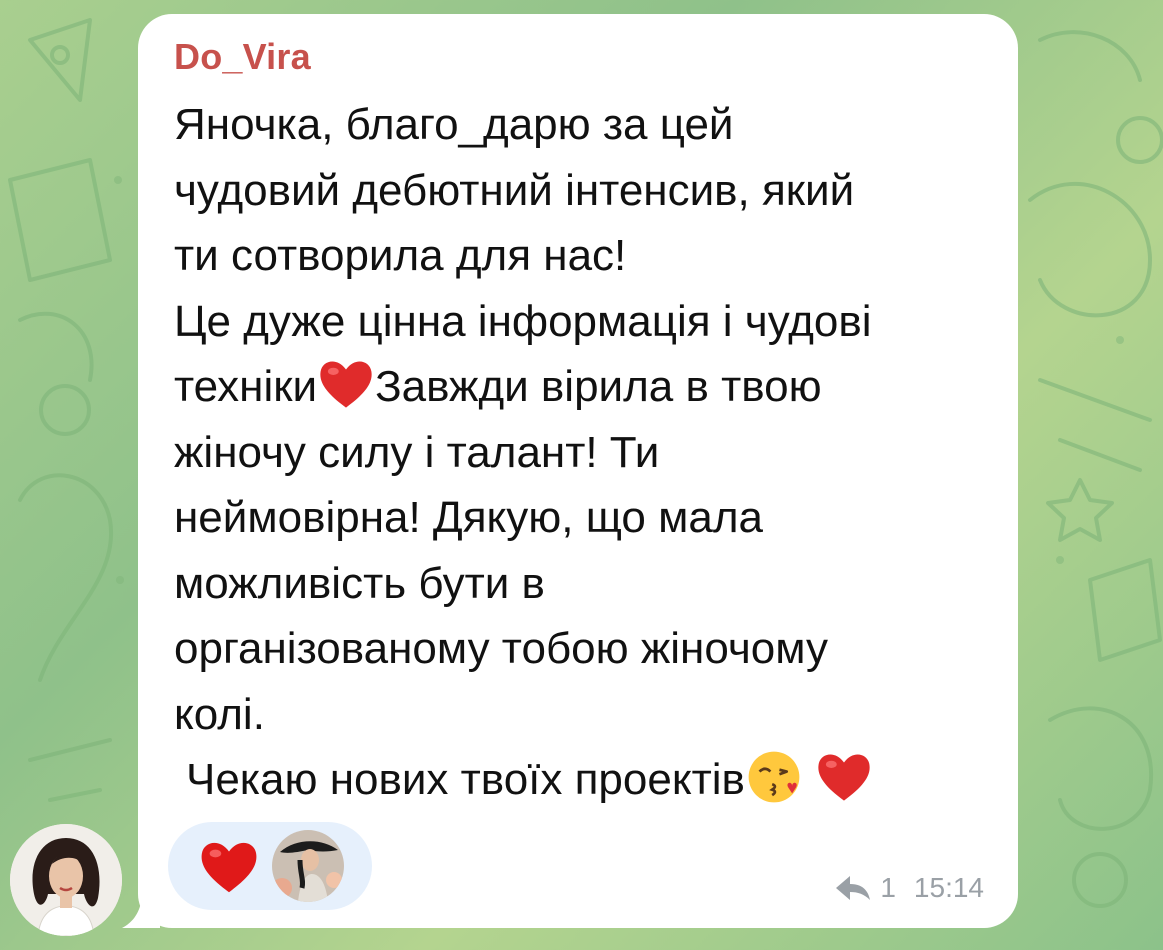 The width and height of the screenshot is (1163, 950). I want to click on reply-count: 1, so click(888, 888).